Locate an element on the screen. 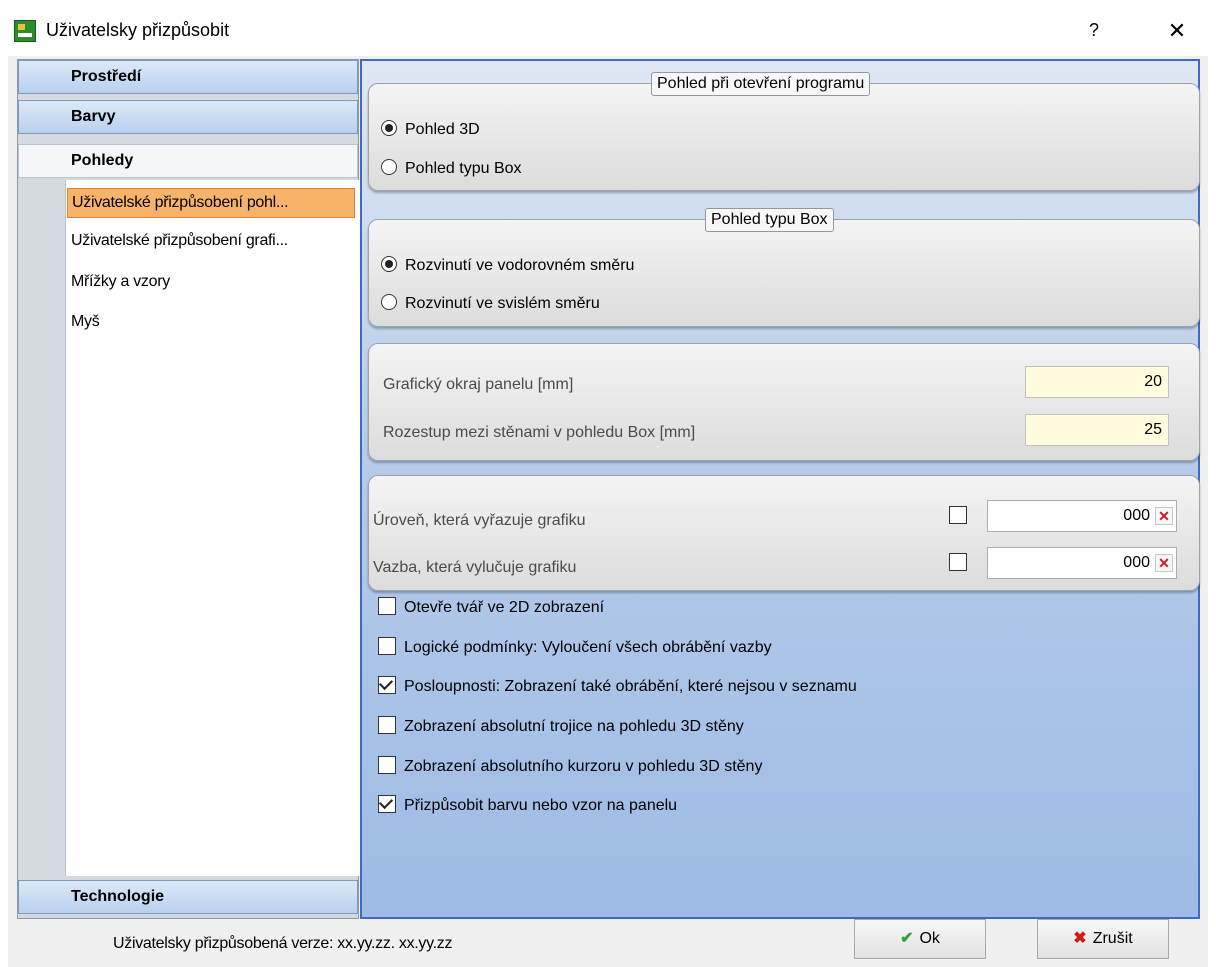 Image resolution: width=1216 pixels, height=967 pixels. window-title: Uživatelsky přizpůsobit is located at coordinates (138, 30).